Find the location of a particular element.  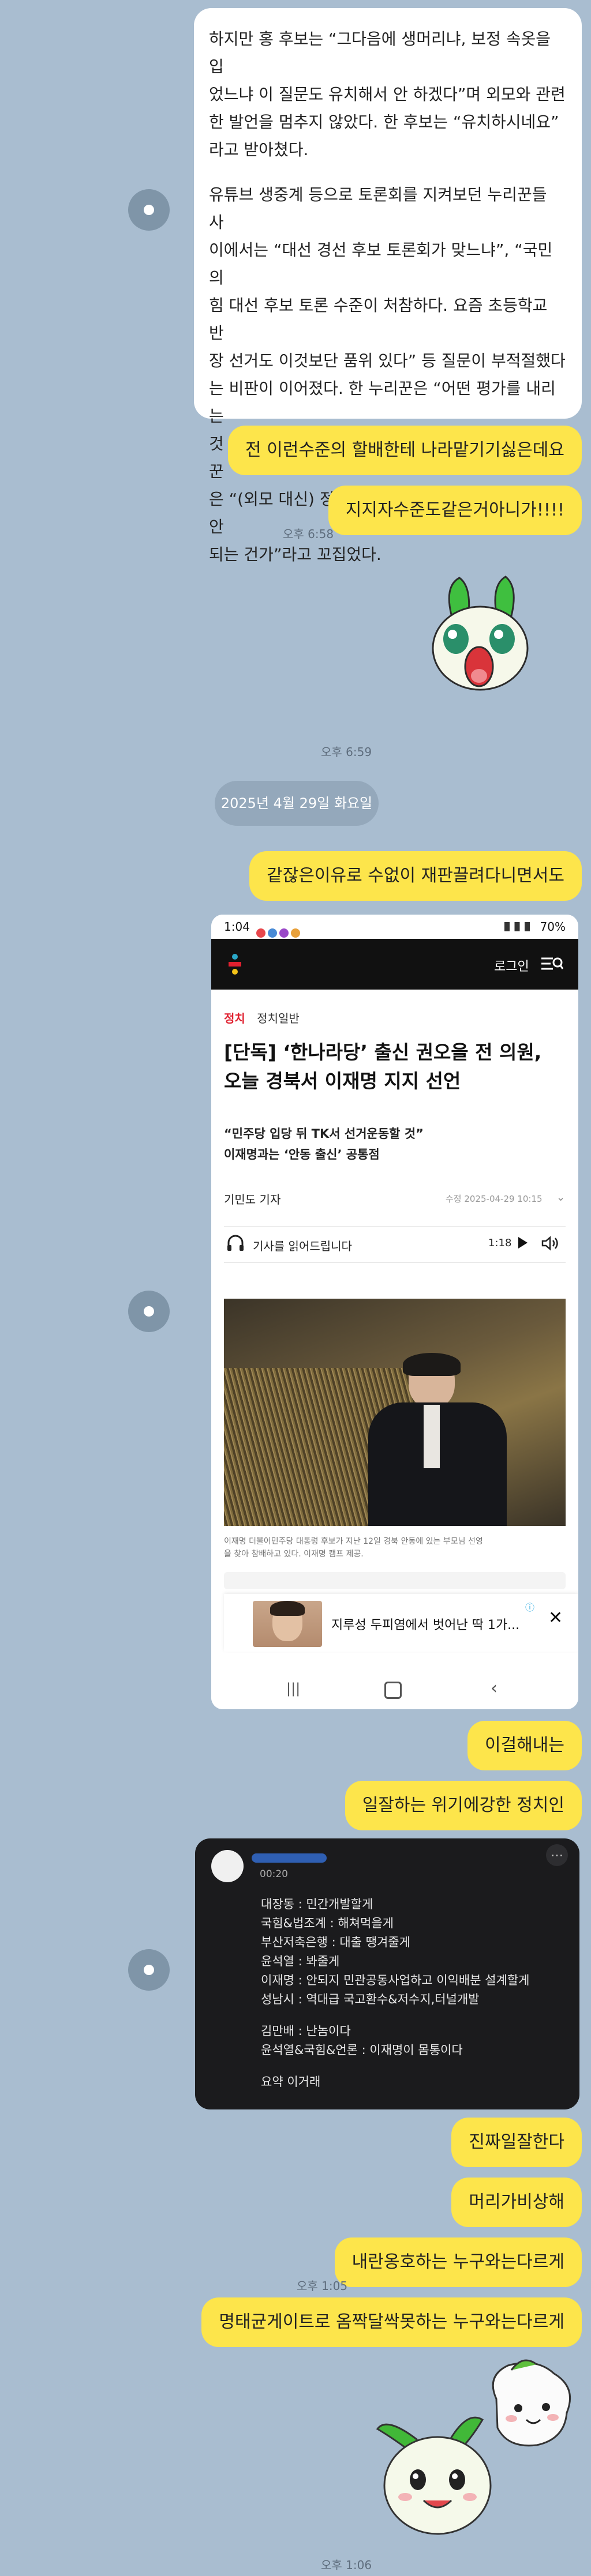

caption-line: 을 찾아 참배하고 있다. 이재명 캠프 제공. is located at coordinates (294, 1554).